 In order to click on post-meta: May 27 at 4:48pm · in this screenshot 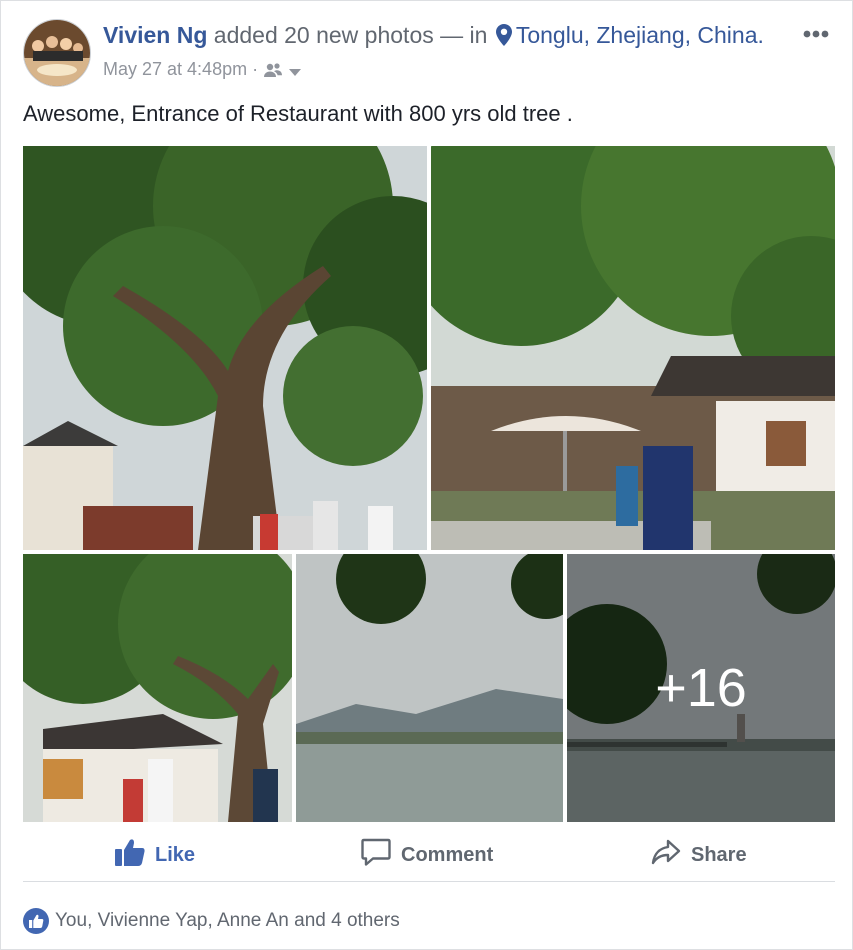, I will do `click(202, 69)`.